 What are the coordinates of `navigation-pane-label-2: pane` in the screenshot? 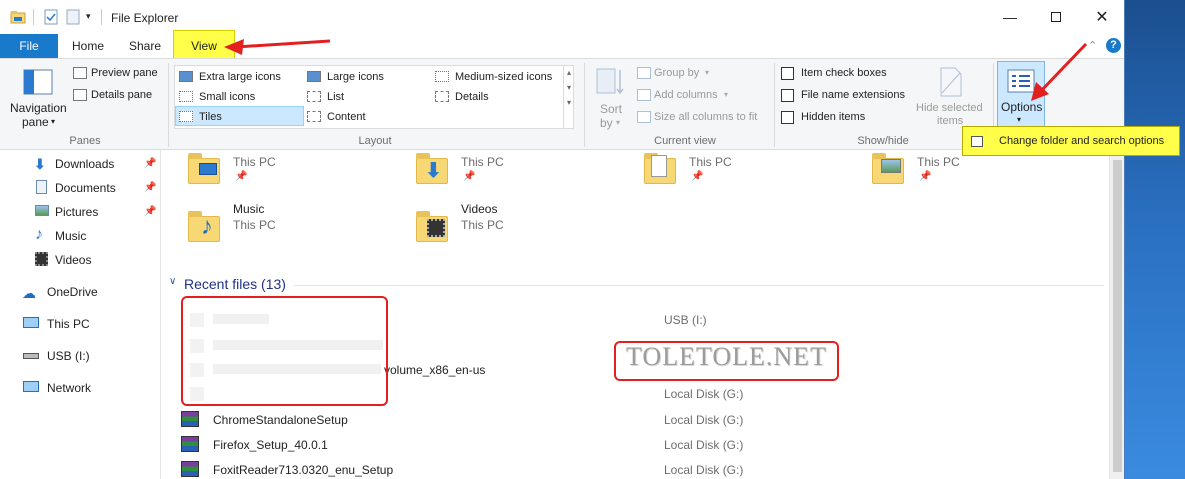 It's located at (35, 122).